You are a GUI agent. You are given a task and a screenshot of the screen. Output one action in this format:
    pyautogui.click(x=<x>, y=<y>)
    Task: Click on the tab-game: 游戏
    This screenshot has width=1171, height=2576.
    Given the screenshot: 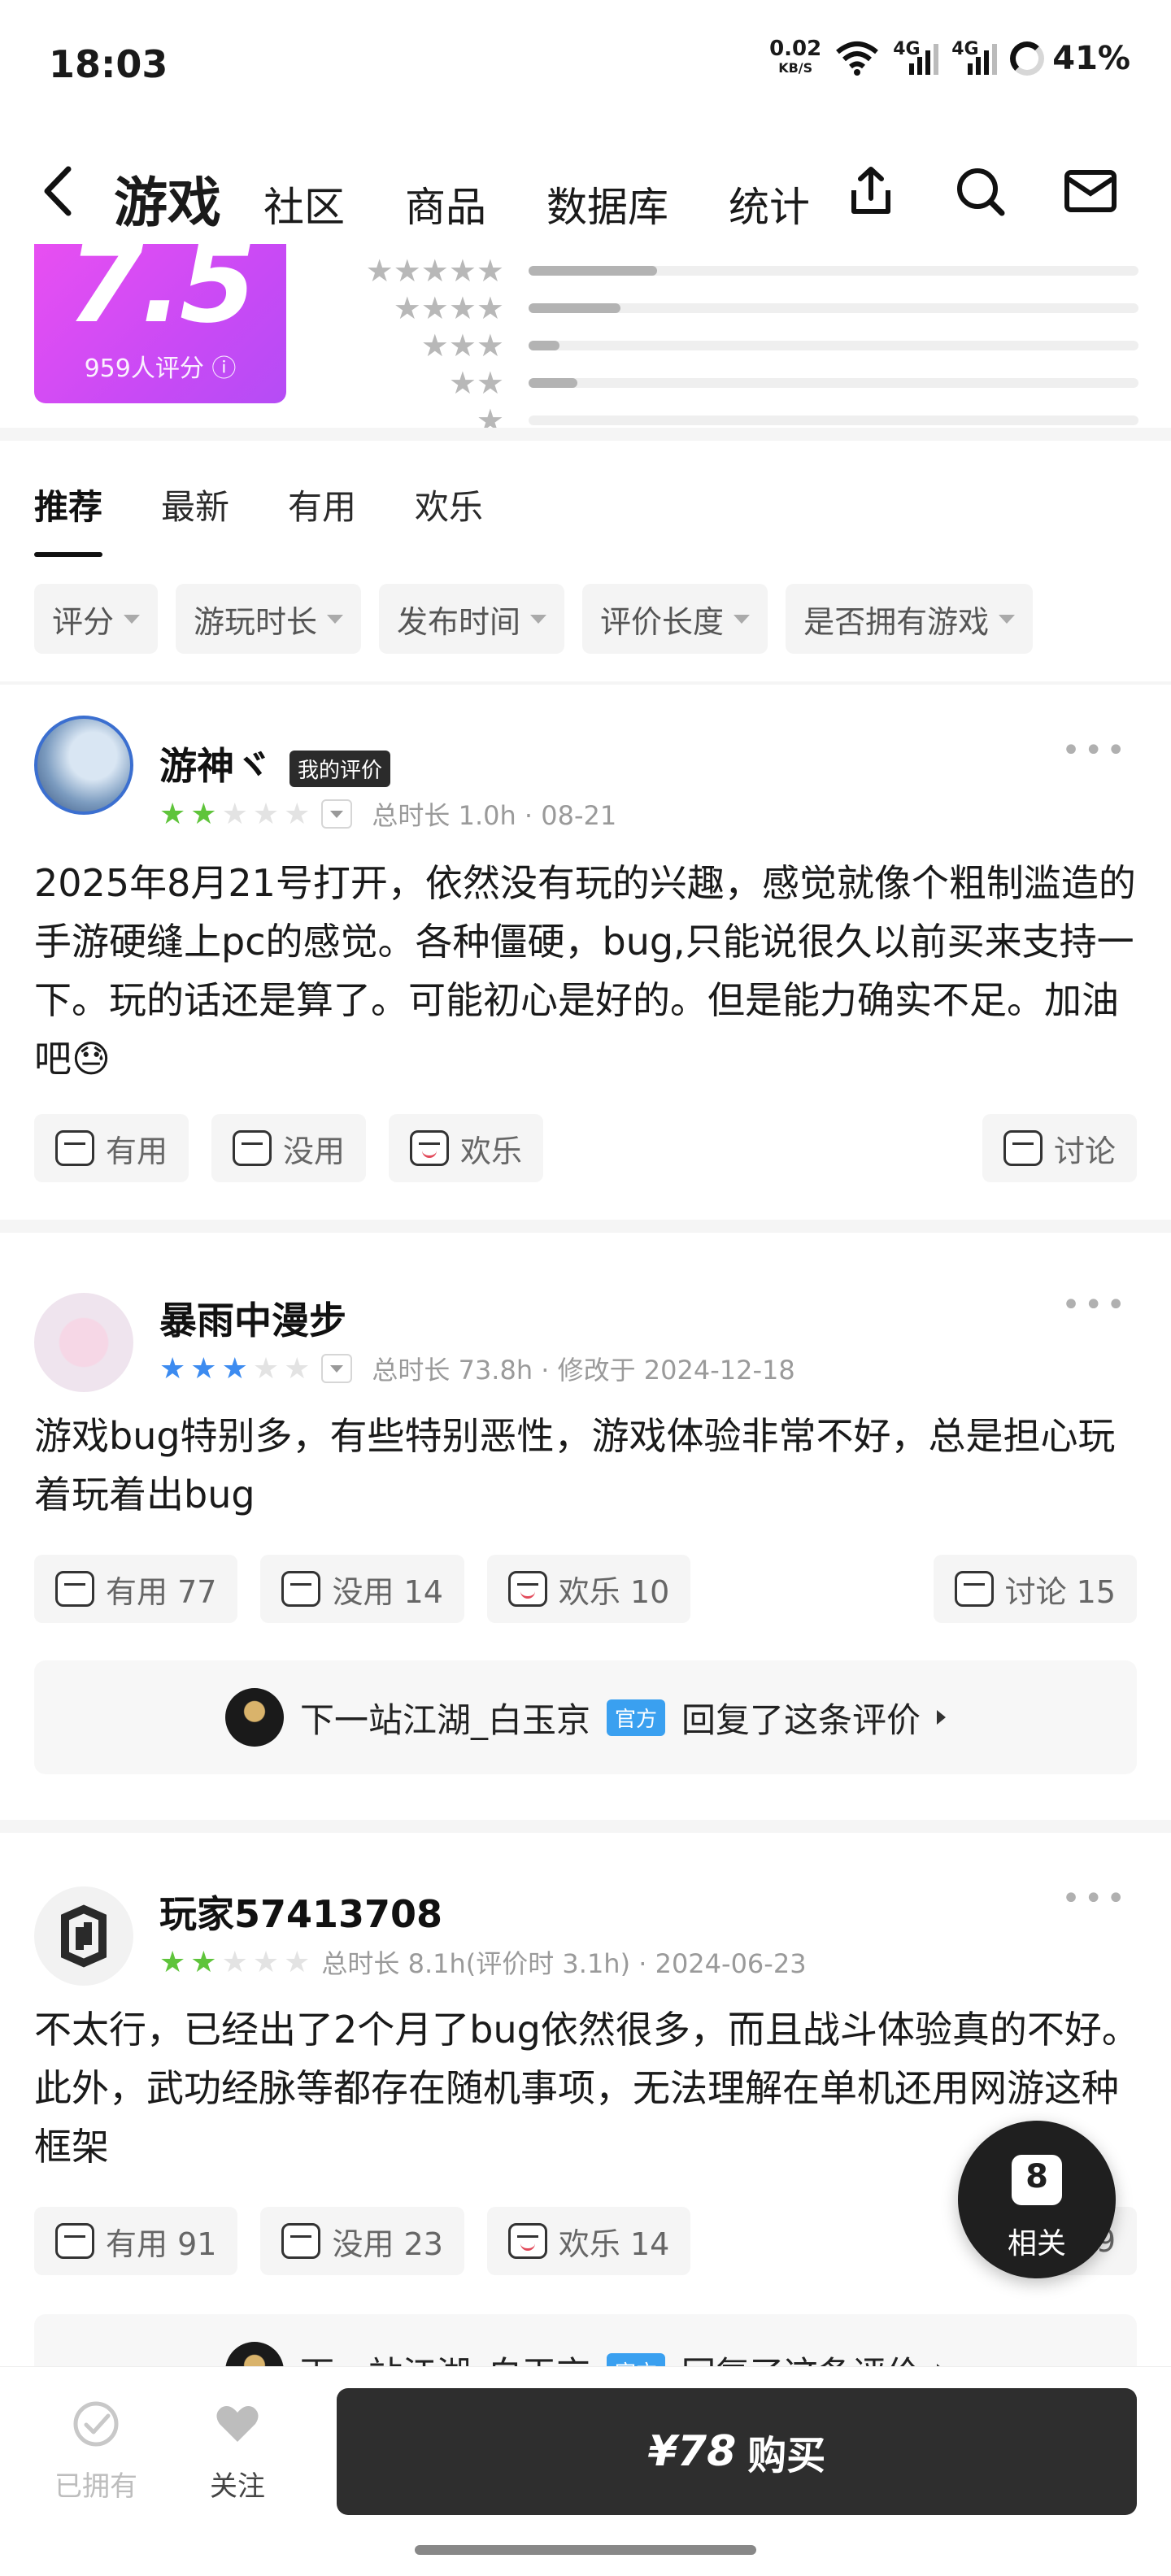 What is the action you would take?
    pyautogui.click(x=167, y=198)
    